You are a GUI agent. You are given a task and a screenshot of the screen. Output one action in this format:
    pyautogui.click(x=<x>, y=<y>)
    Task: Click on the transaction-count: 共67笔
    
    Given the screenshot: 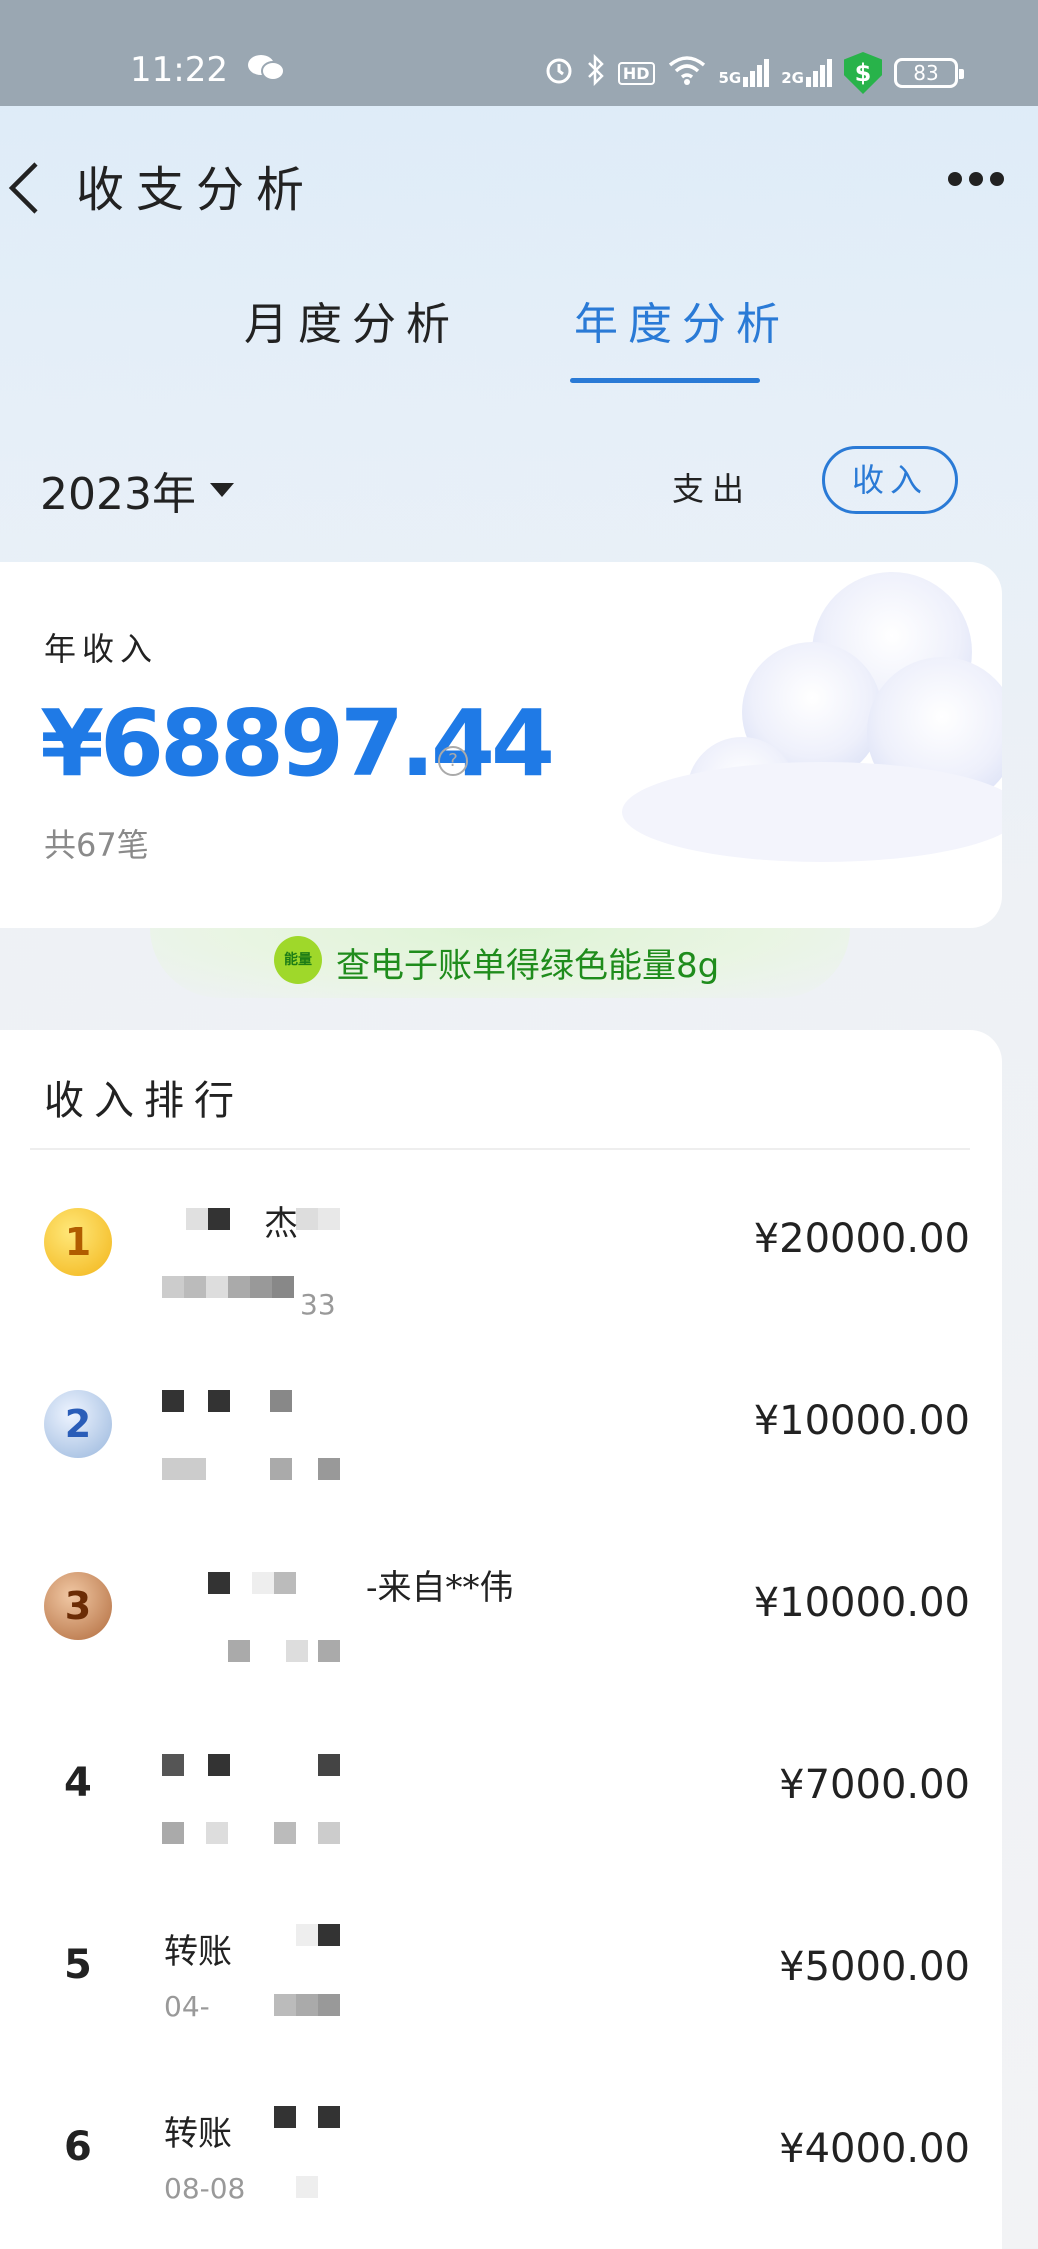 What is the action you would take?
    pyautogui.click(x=96, y=845)
    